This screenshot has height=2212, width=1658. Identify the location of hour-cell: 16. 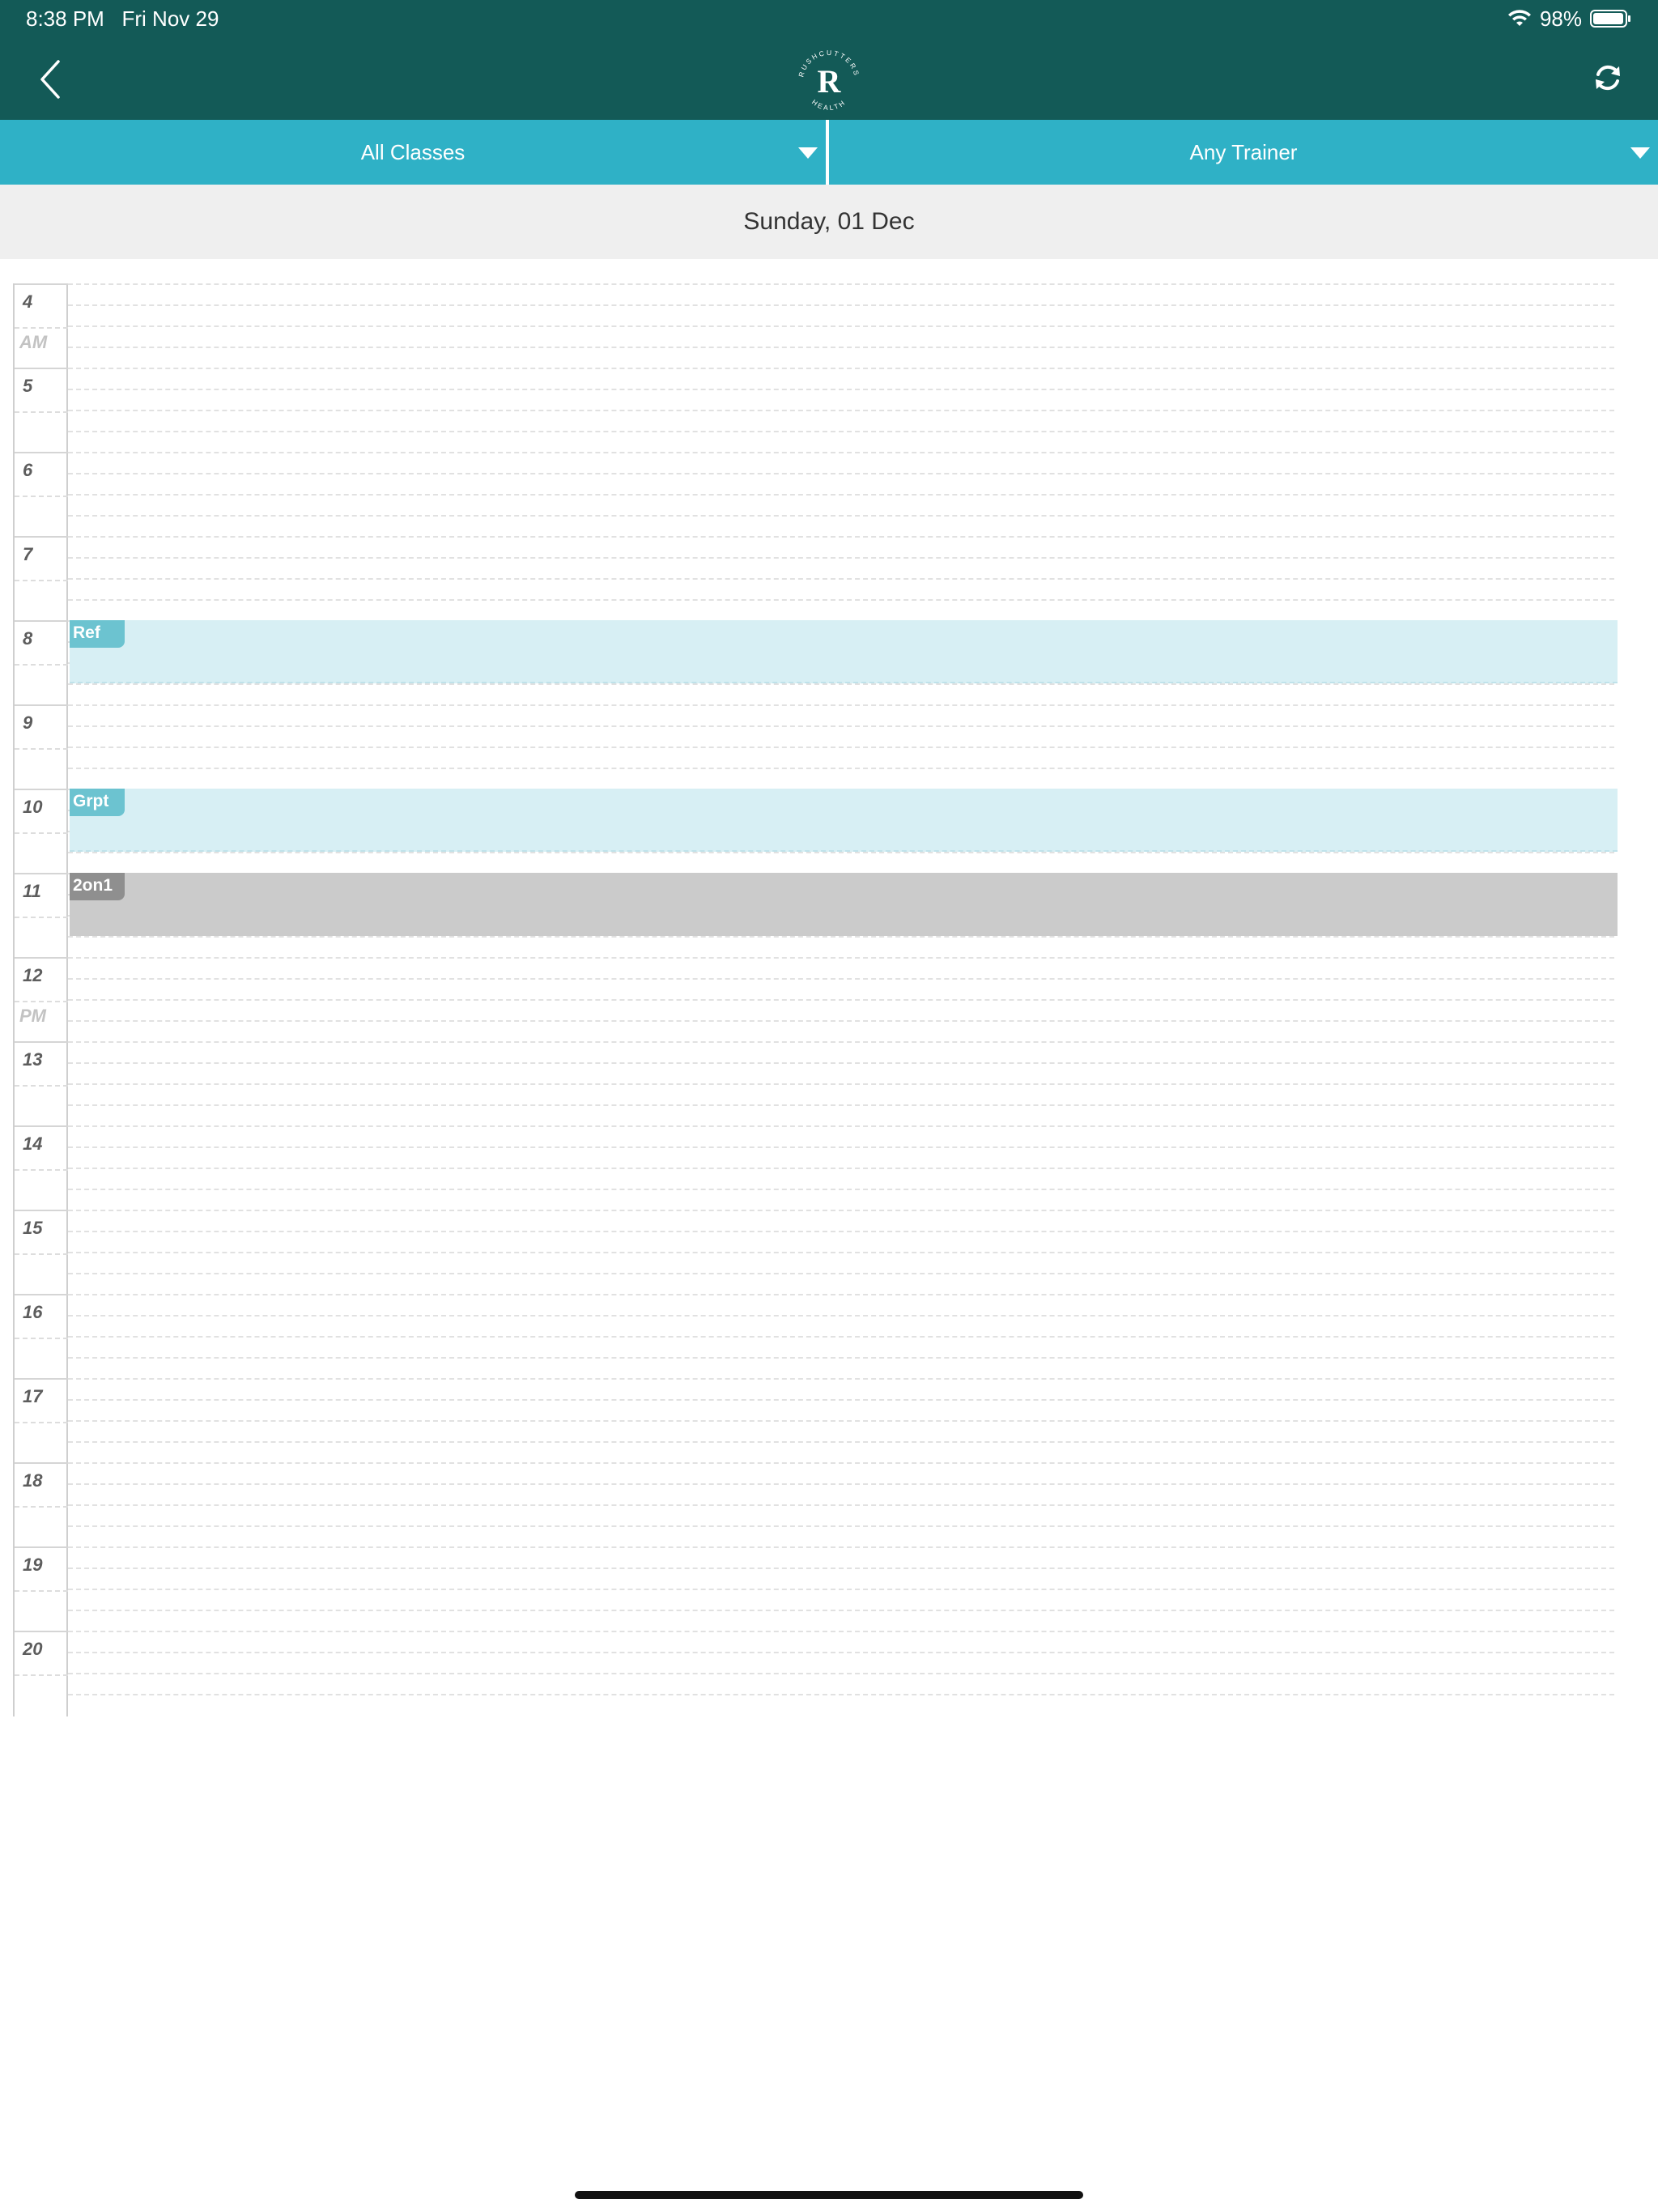
(41, 1336).